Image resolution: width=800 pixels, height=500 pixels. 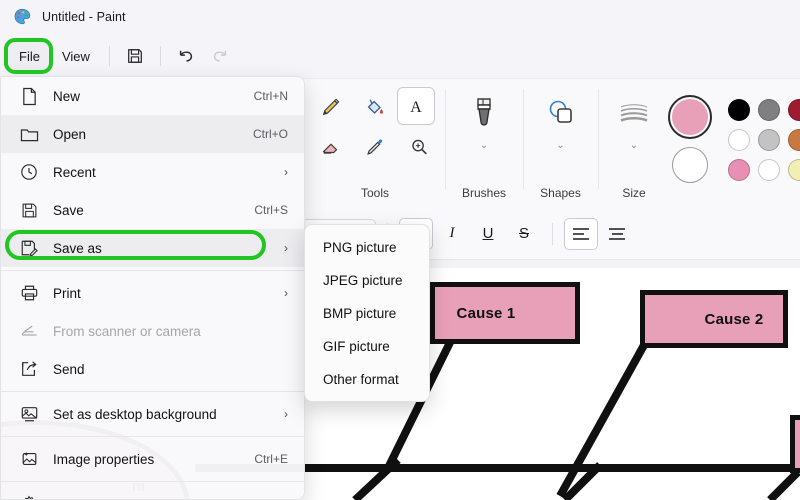 I want to click on file-menu-item-save: Save Ctrl+S, so click(x=152, y=210).